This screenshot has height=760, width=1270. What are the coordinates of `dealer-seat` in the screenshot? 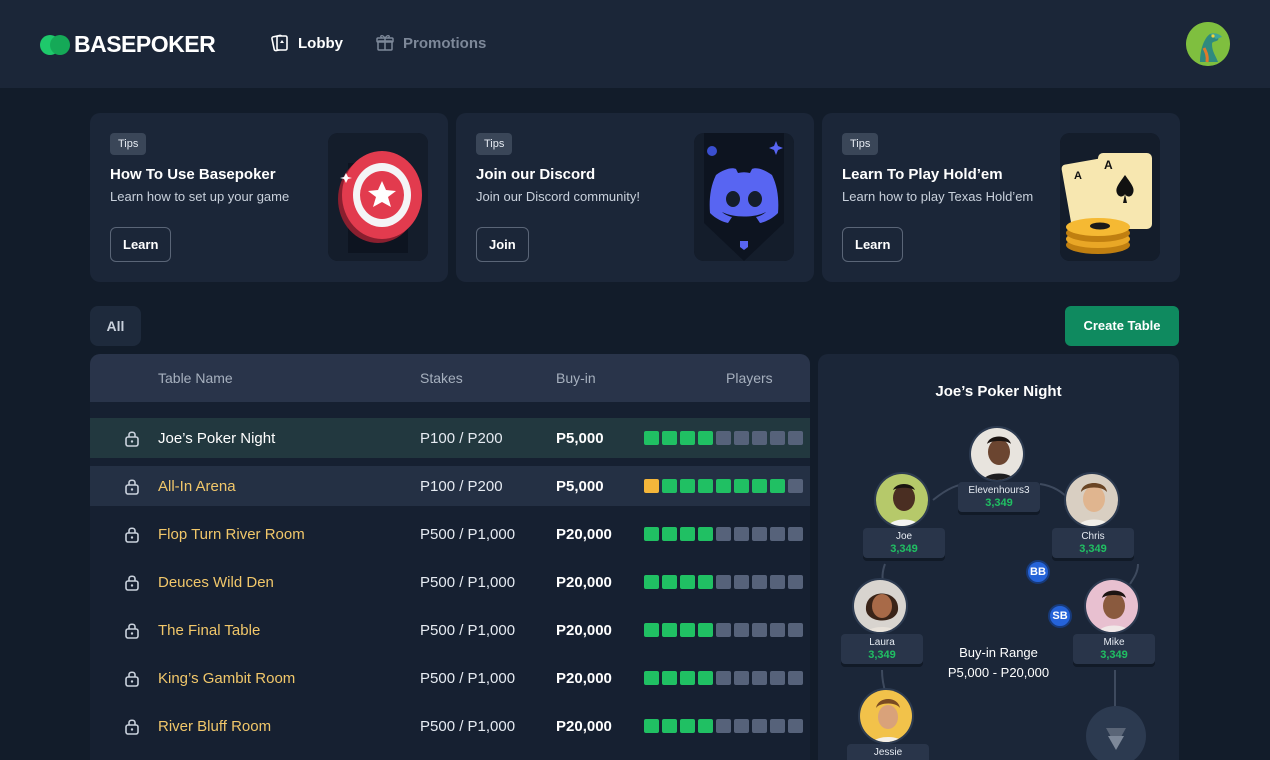 It's located at (1116, 733).